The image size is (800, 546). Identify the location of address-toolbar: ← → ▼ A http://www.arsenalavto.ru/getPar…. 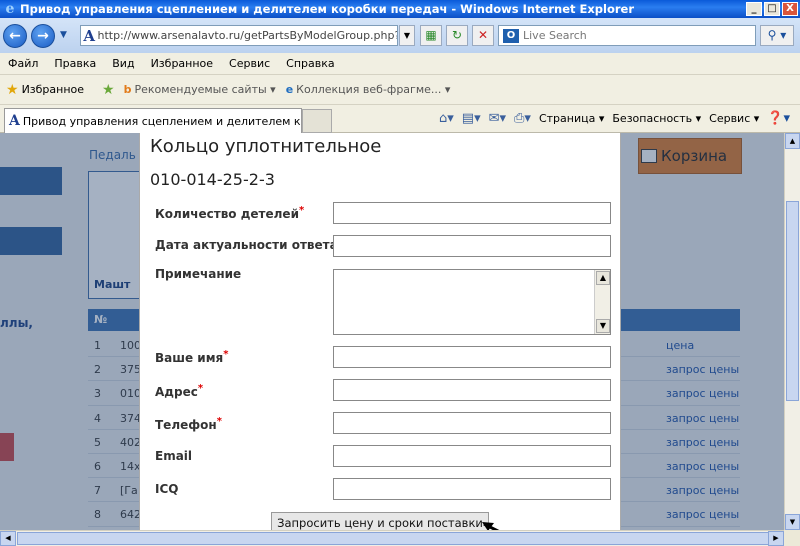
(400, 35).